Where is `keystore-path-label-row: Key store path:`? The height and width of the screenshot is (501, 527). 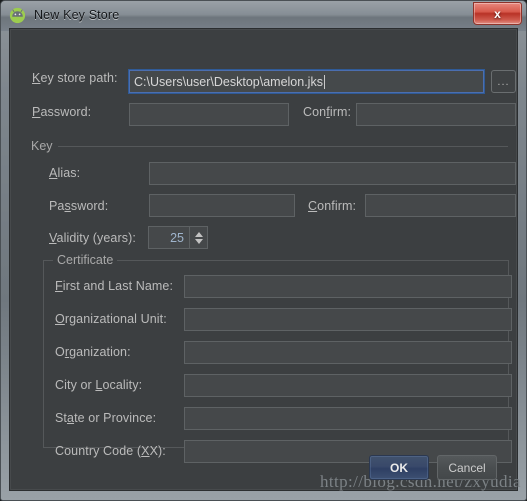 keystore-path-label-row: Key store path: is located at coordinates (75, 78).